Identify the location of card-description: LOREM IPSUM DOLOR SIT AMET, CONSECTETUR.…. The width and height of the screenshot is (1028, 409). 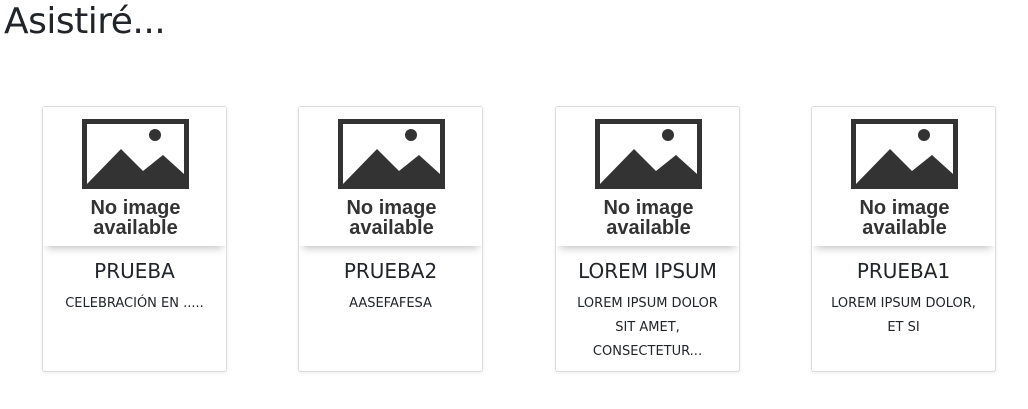
(647, 327).